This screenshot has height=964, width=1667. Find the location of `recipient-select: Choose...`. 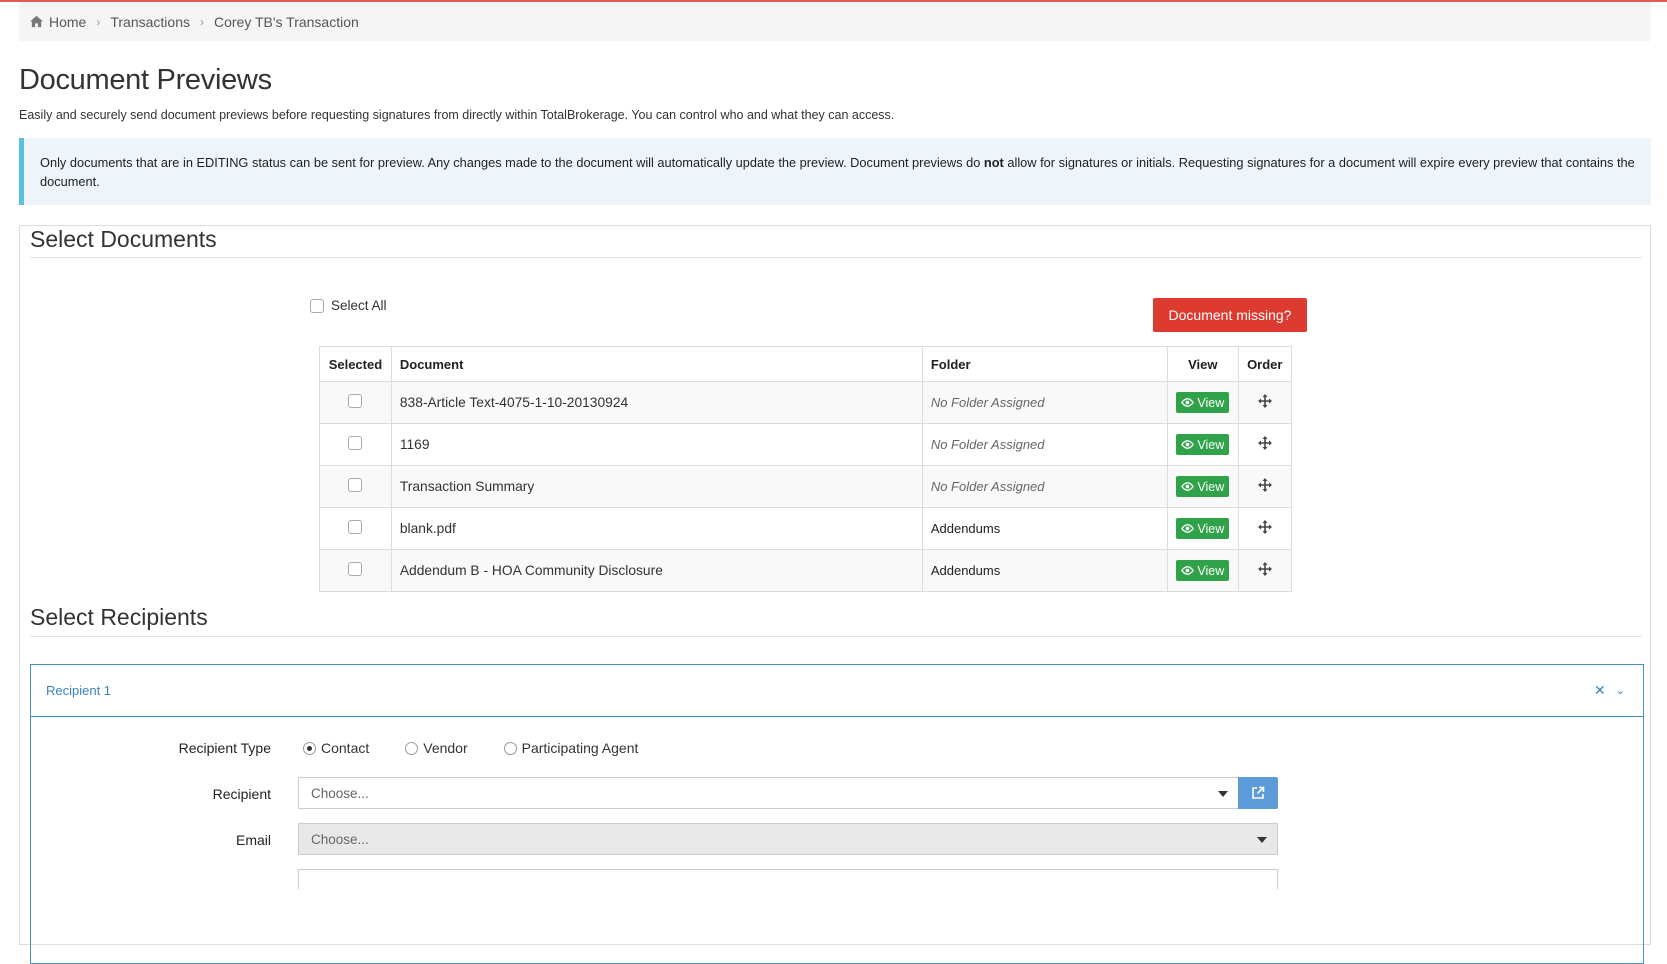

recipient-select: Choose... is located at coordinates (768, 793).